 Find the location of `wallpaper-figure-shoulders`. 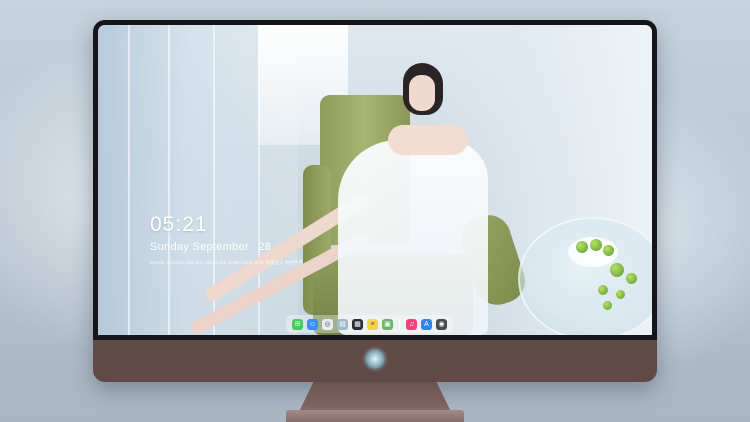

wallpaper-figure-shoulders is located at coordinates (428, 140).